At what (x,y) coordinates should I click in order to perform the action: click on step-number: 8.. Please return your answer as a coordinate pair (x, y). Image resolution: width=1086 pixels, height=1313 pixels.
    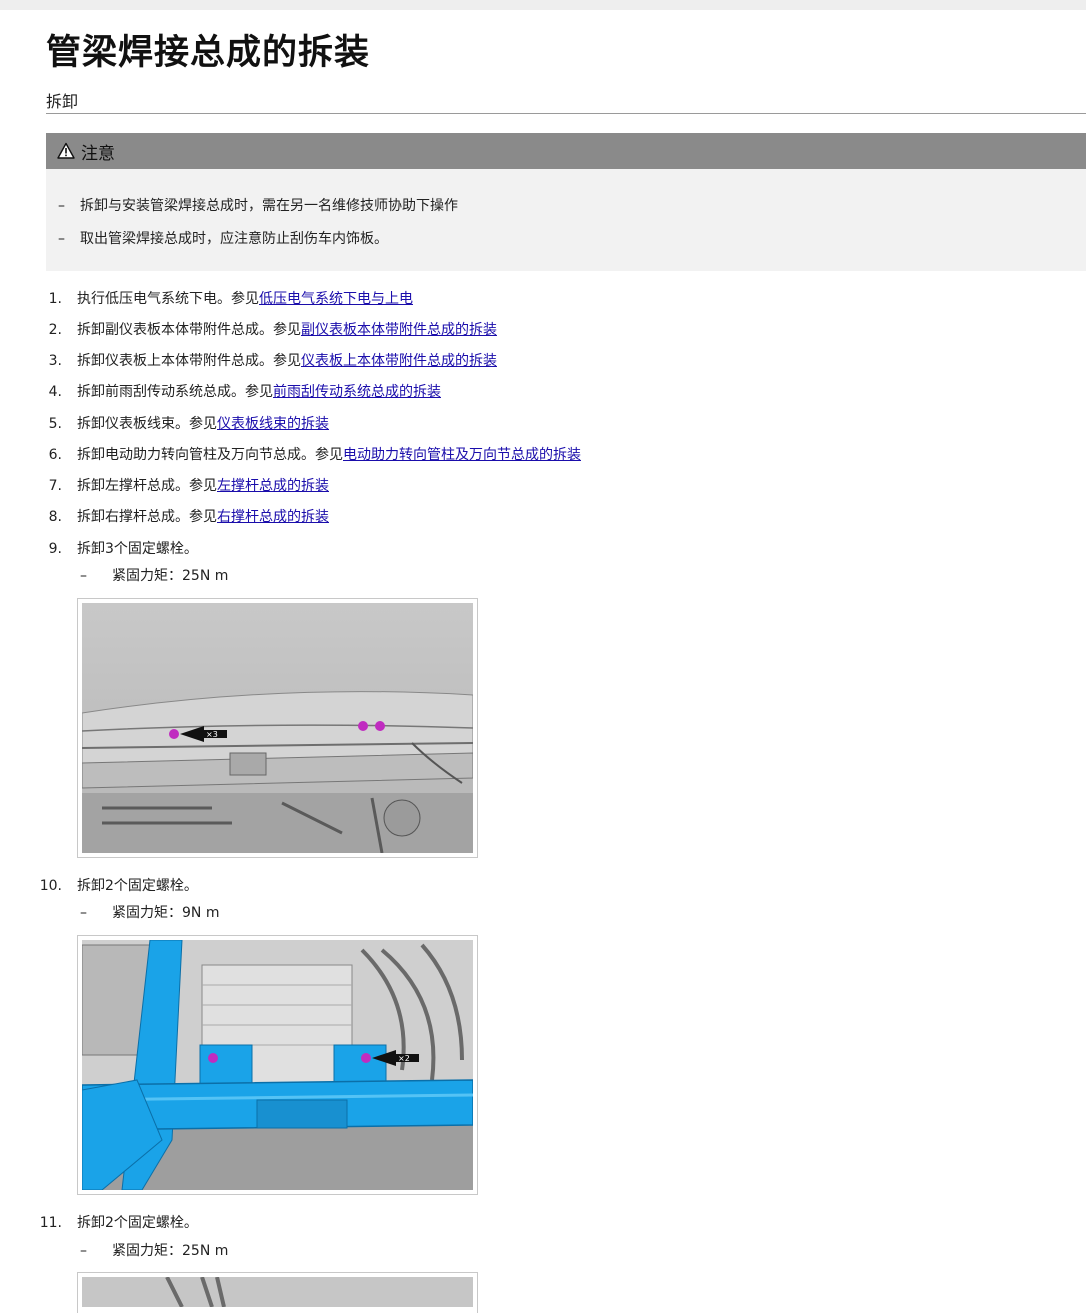
    Looking at the image, I should click on (55, 517).